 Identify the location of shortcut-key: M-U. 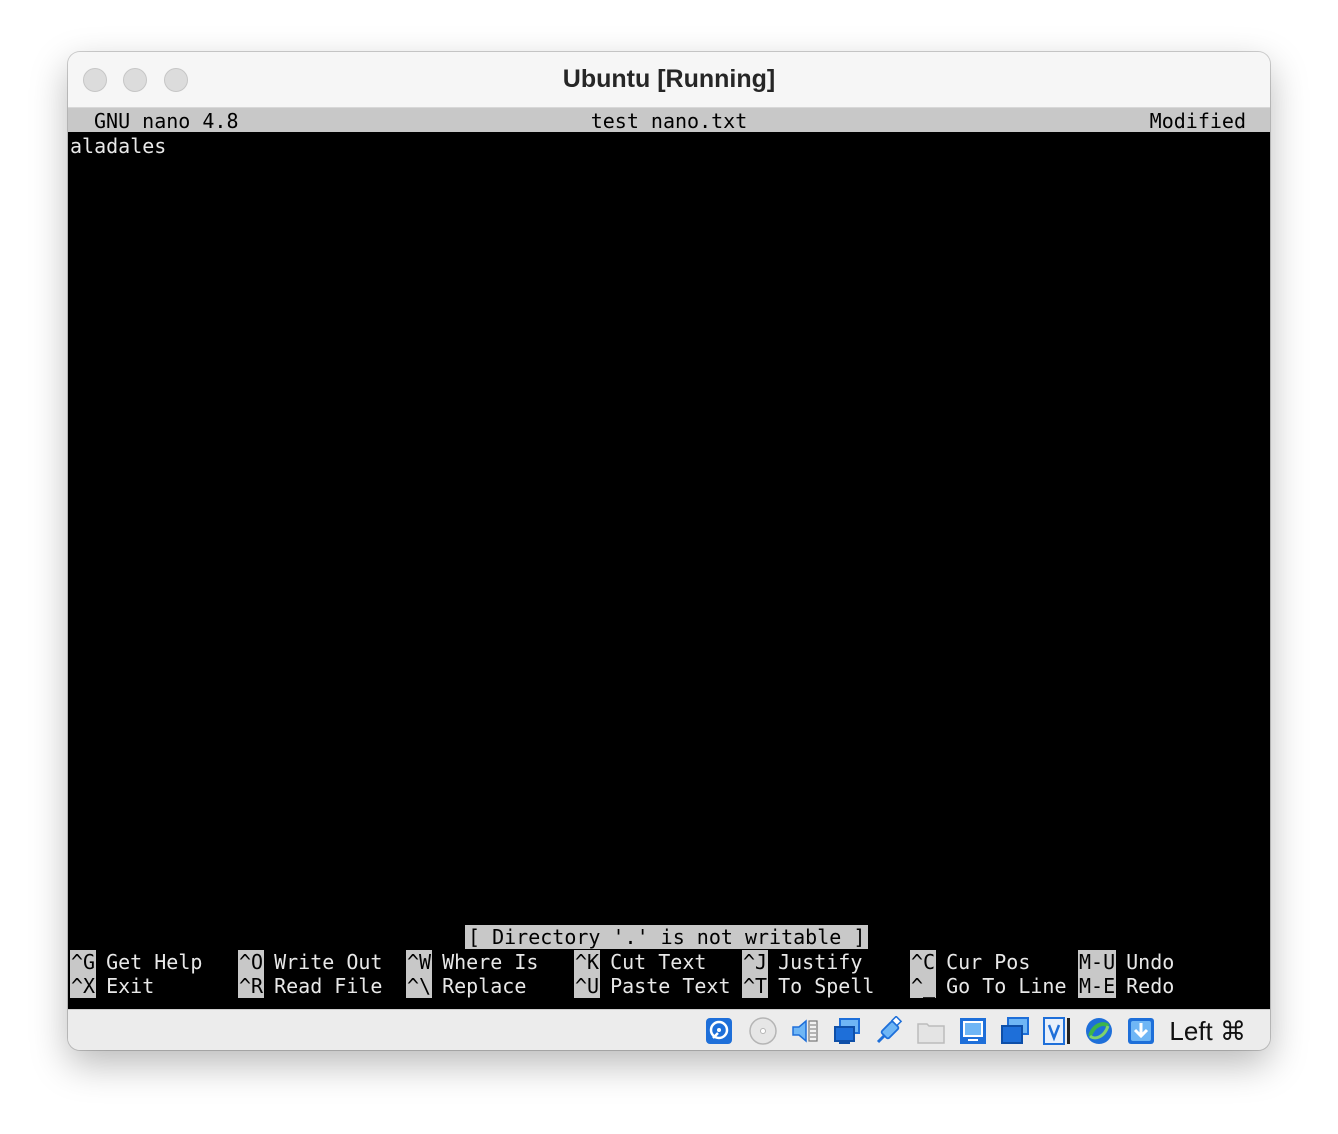
(1097, 962).